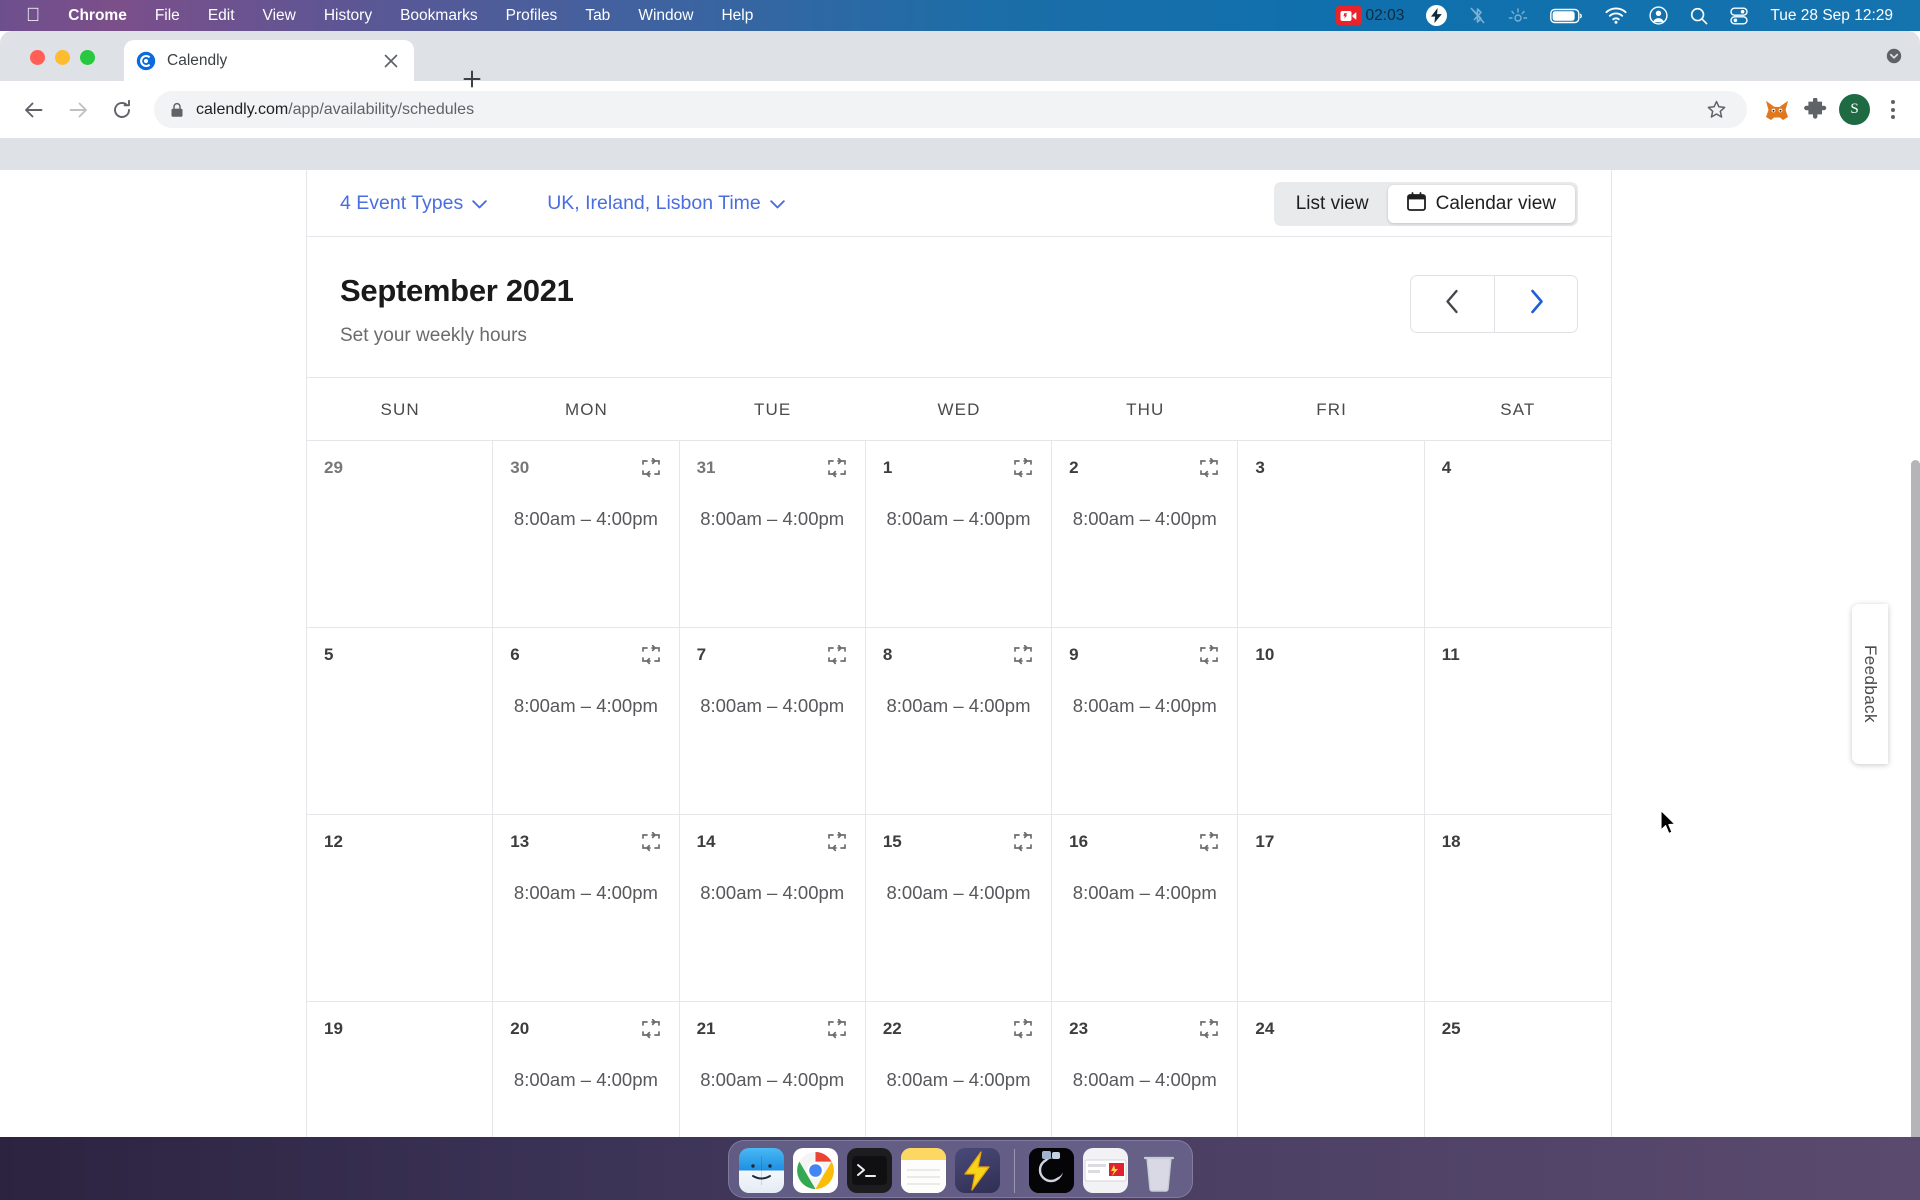 The image size is (1920, 1200). Describe the element at coordinates (1739, 15) in the screenshot. I see `control-center-icon` at that location.